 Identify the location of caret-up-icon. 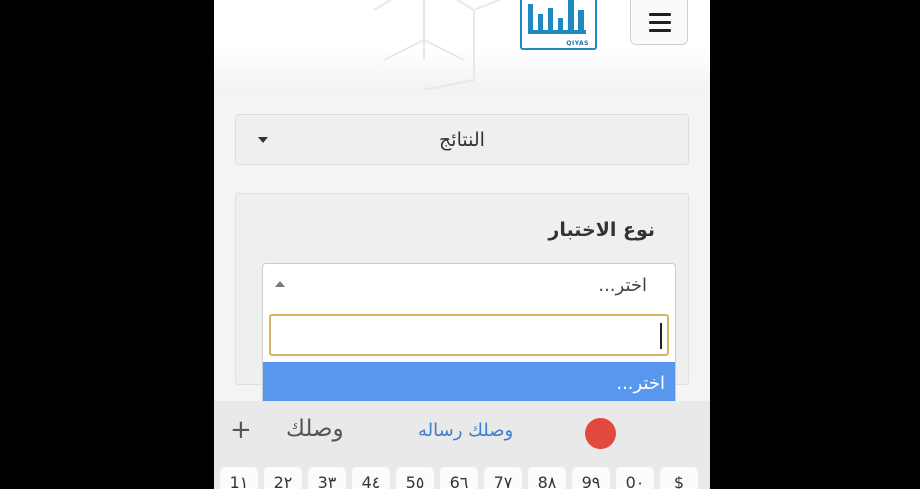
(280, 284).